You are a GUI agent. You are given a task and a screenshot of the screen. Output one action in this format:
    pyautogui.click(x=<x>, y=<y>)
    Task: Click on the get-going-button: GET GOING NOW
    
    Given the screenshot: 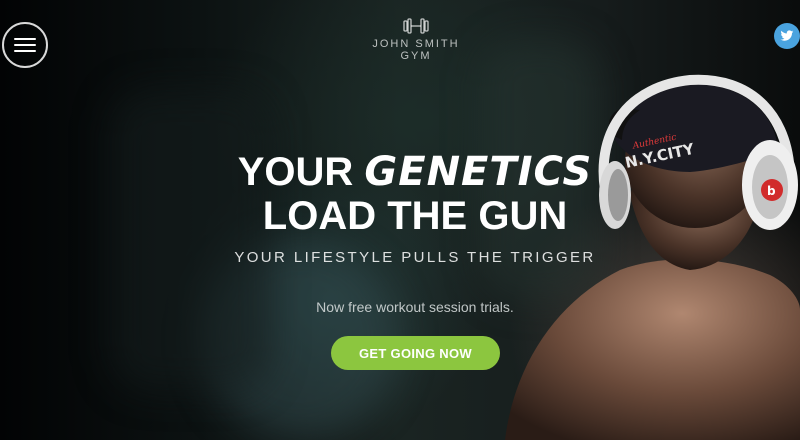 What is the action you would take?
    pyautogui.click(x=415, y=353)
    